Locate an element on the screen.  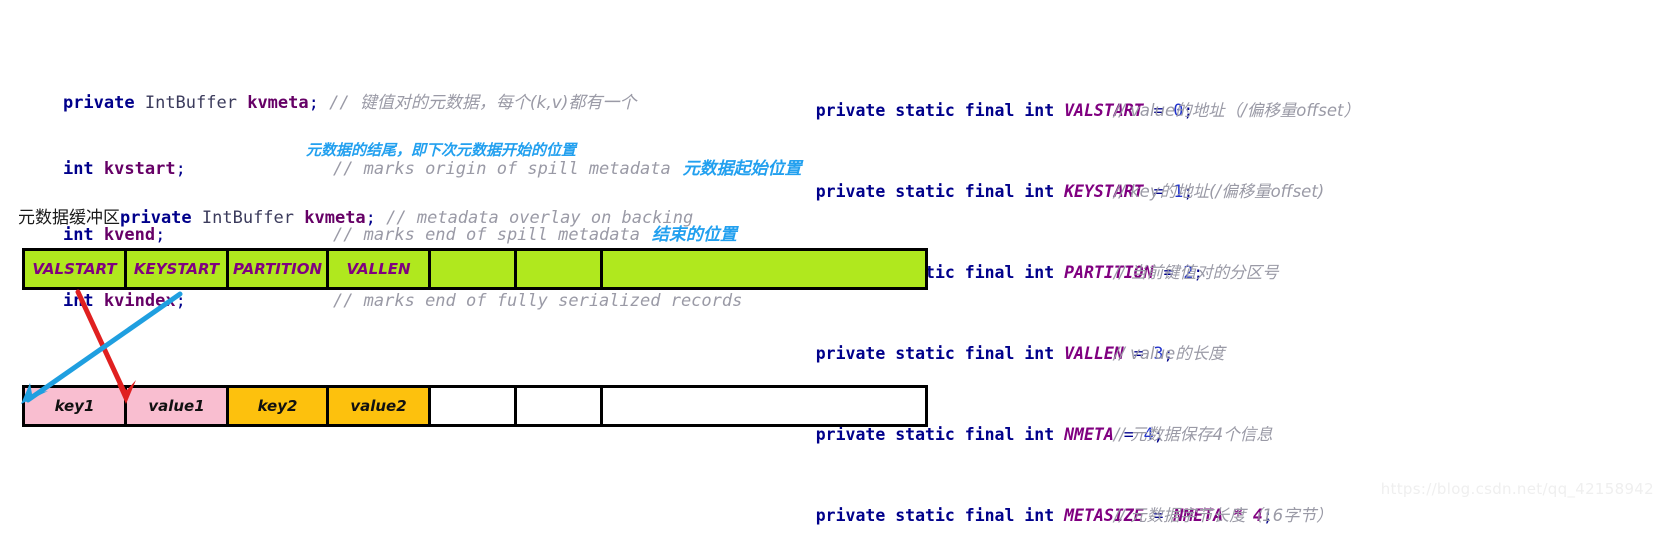
meta-cell-partition: PARTITION is located at coordinates (279, 269).